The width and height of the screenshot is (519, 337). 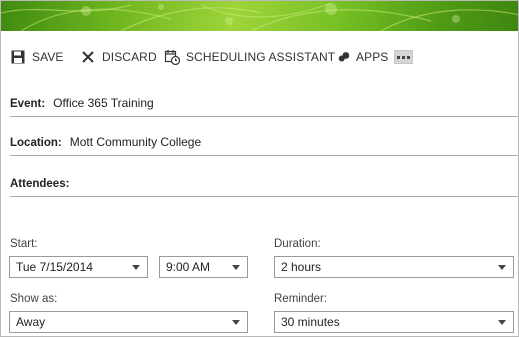 What do you see at coordinates (24, 244) in the screenshot?
I see `start-label: Start:` at bounding box center [24, 244].